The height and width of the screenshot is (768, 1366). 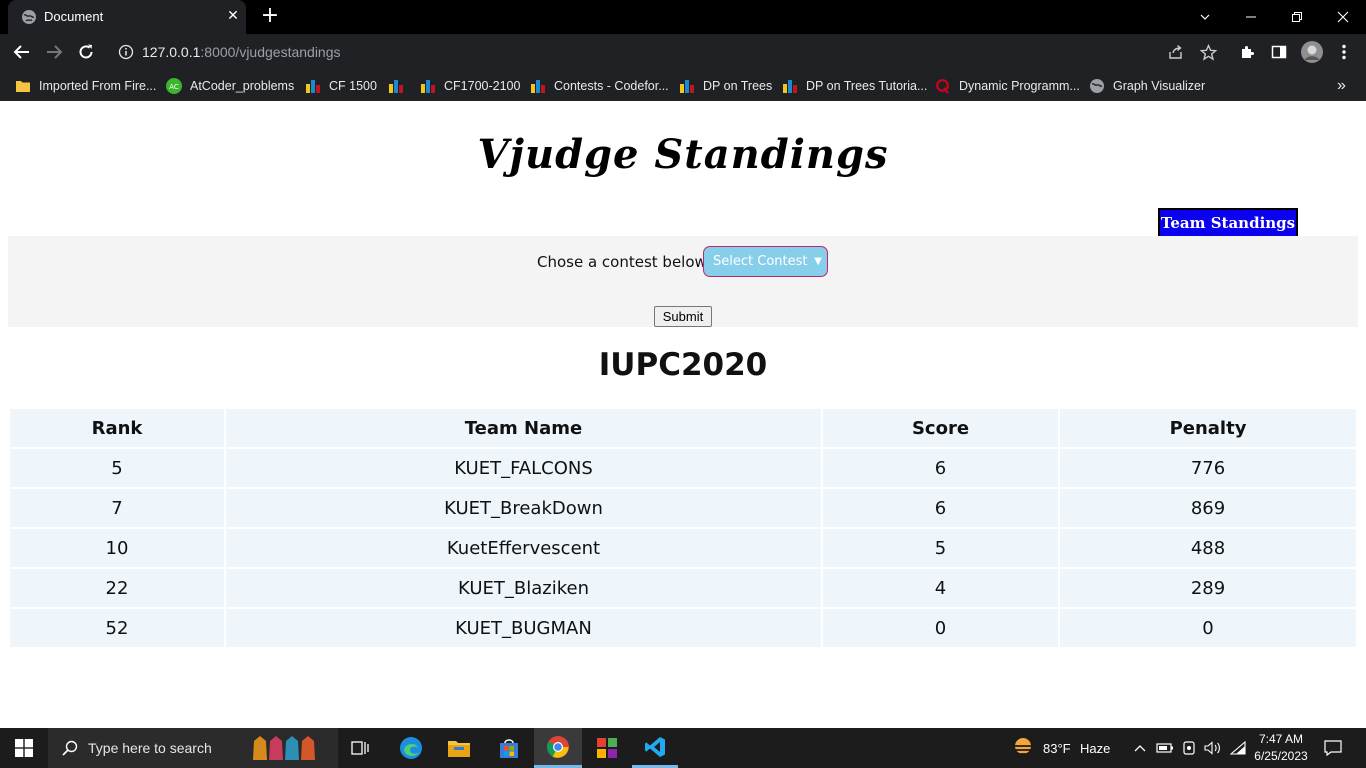 What do you see at coordinates (1176, 52) in the screenshot?
I see `share-icon` at bounding box center [1176, 52].